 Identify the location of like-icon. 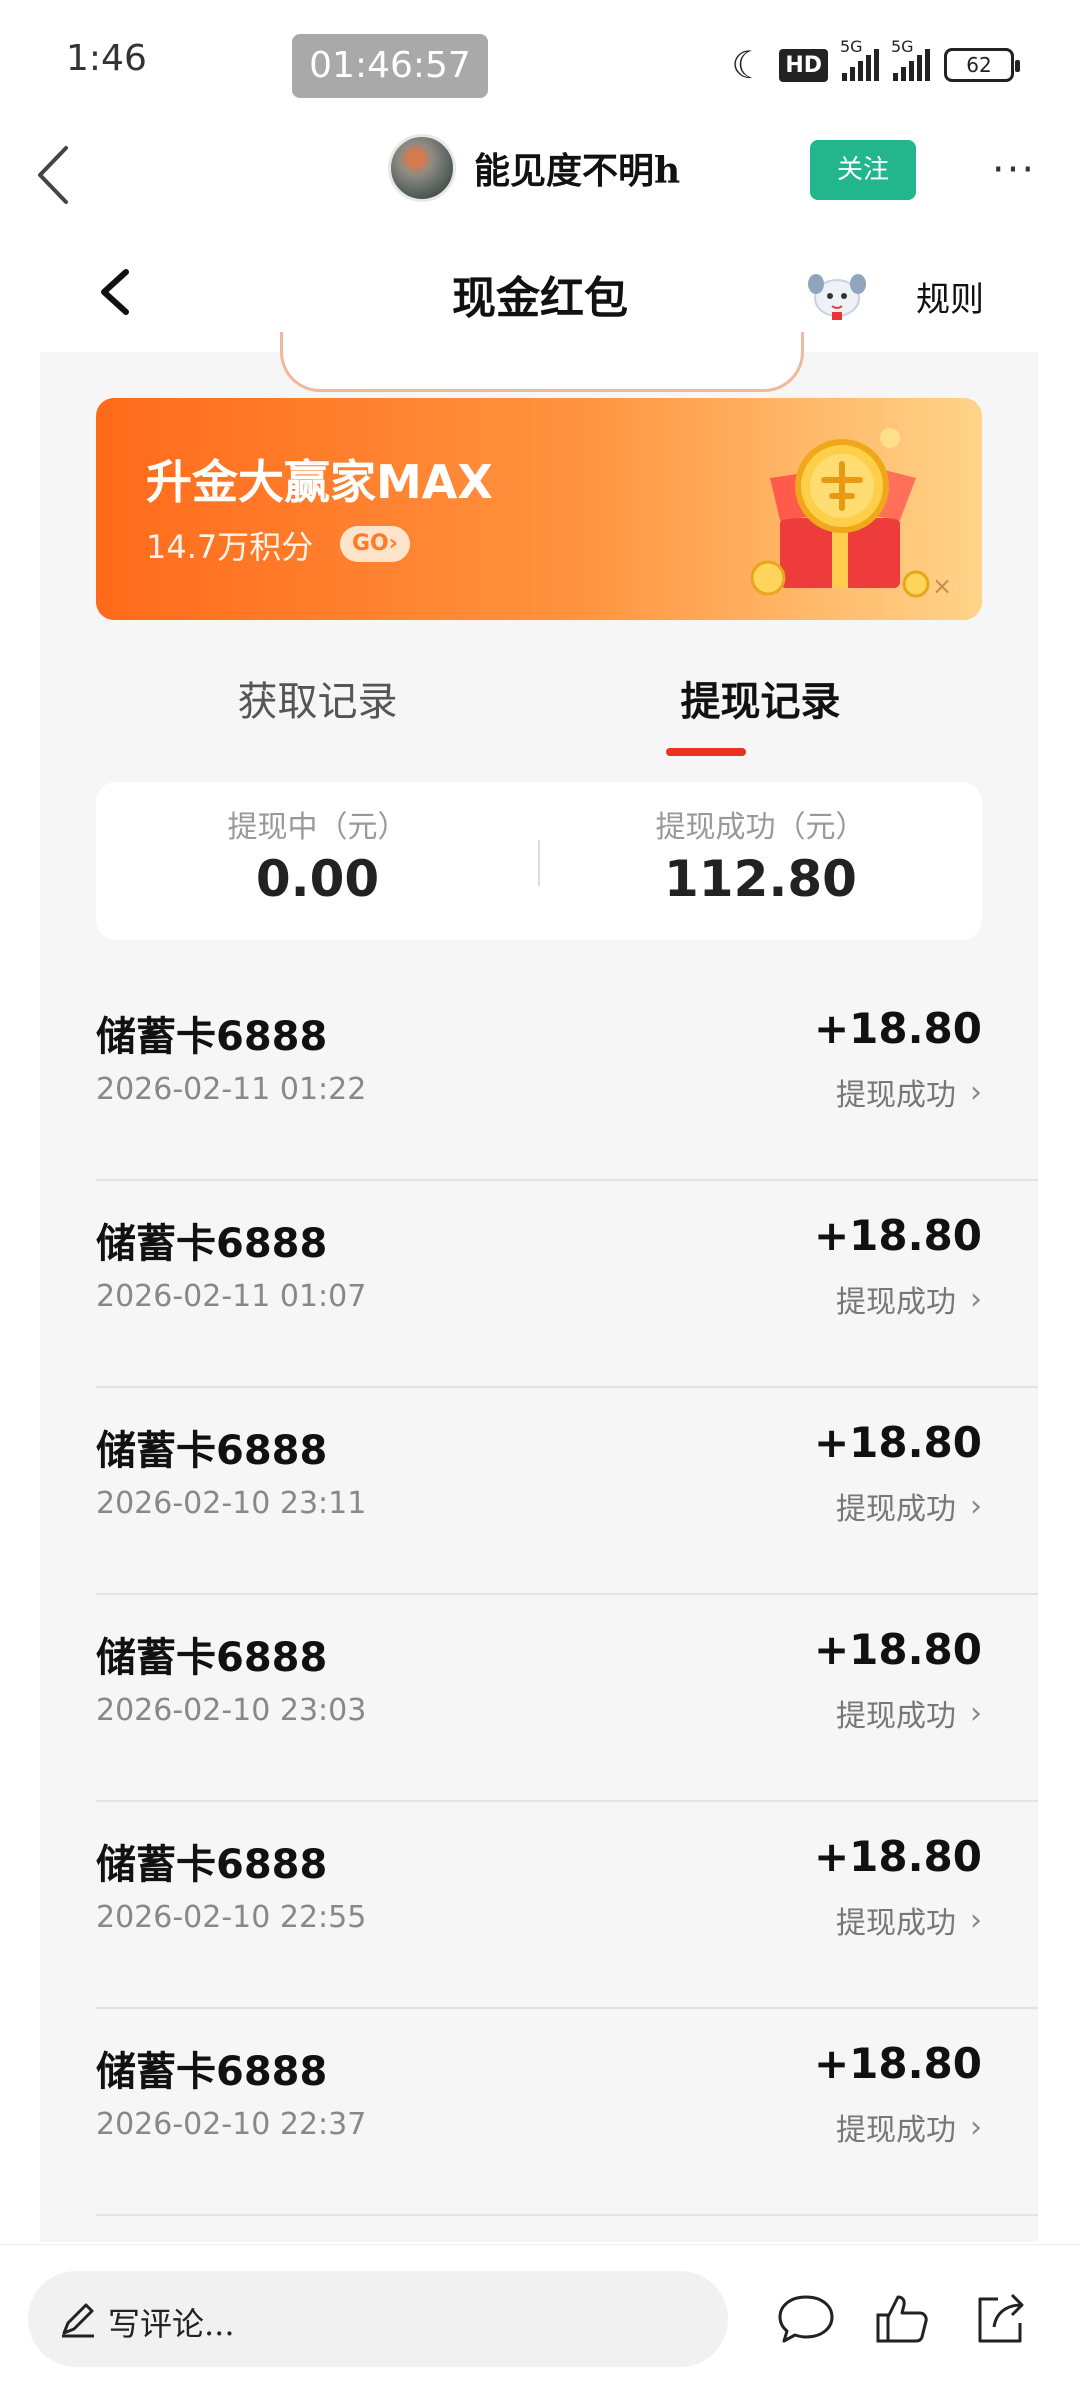
(902, 2319).